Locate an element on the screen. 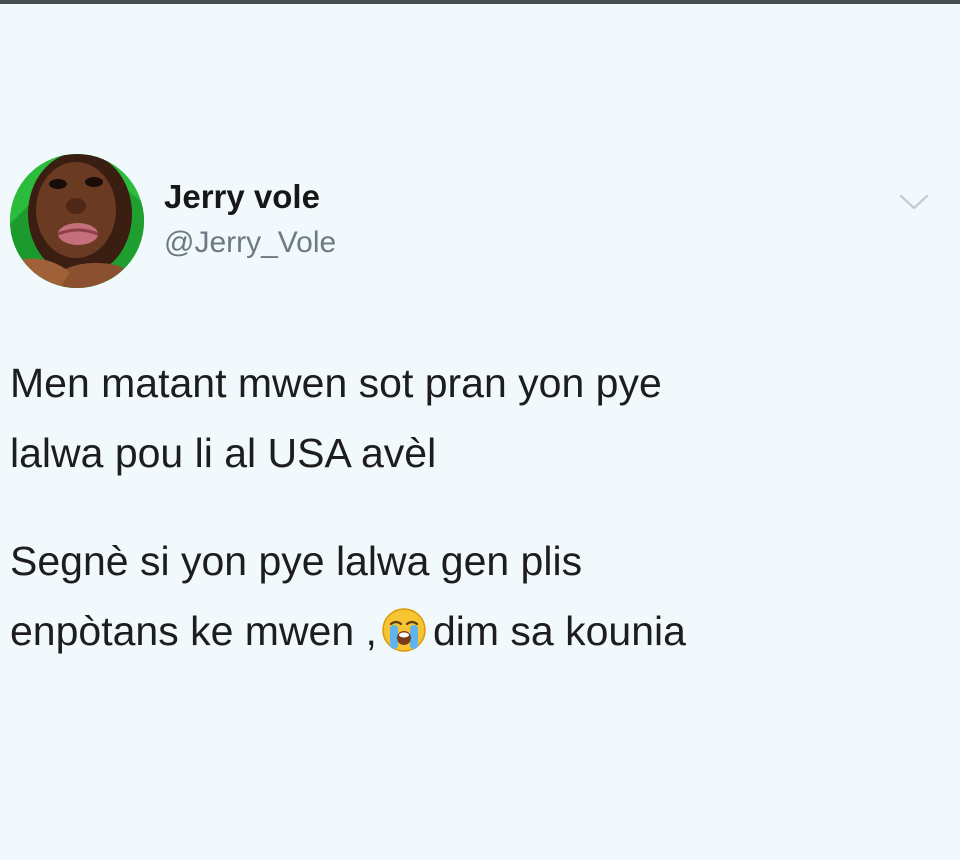 The height and width of the screenshot is (860, 960). tweet-line-end: dim sa kounia is located at coordinates (559, 631).